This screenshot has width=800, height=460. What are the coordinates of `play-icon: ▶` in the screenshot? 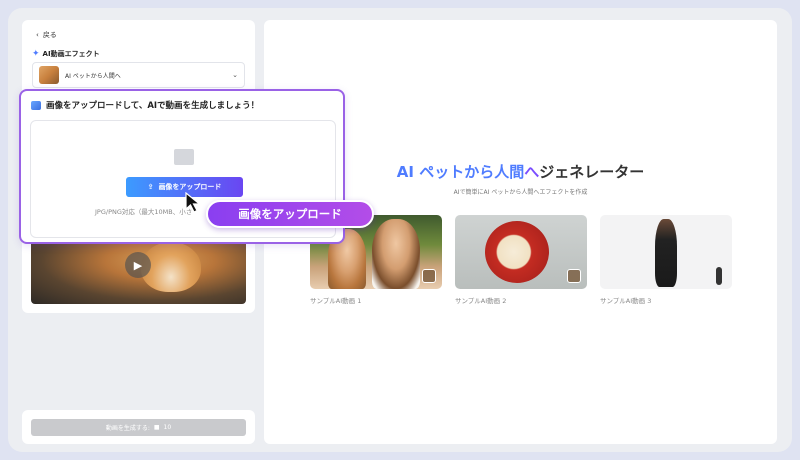 It's located at (138, 265).